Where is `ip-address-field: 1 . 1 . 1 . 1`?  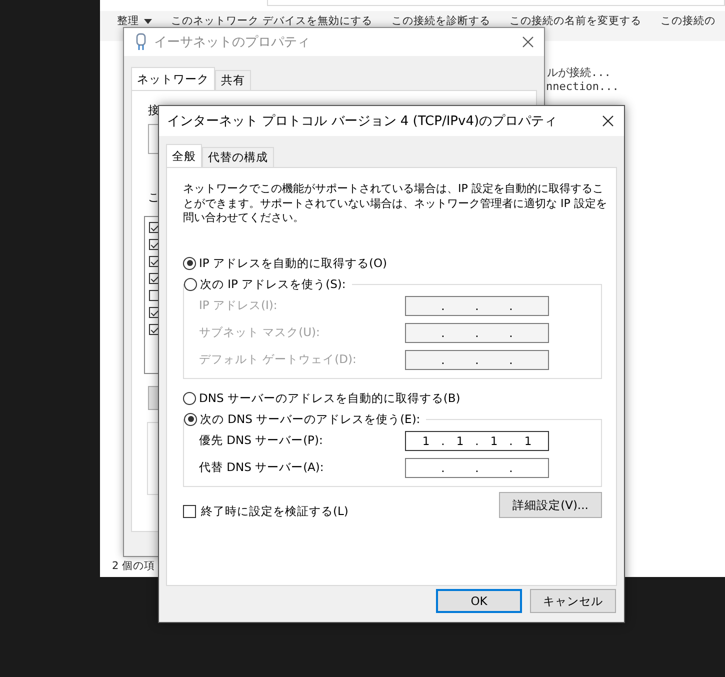
ip-address-field: 1 . 1 . 1 . 1 is located at coordinates (477, 440).